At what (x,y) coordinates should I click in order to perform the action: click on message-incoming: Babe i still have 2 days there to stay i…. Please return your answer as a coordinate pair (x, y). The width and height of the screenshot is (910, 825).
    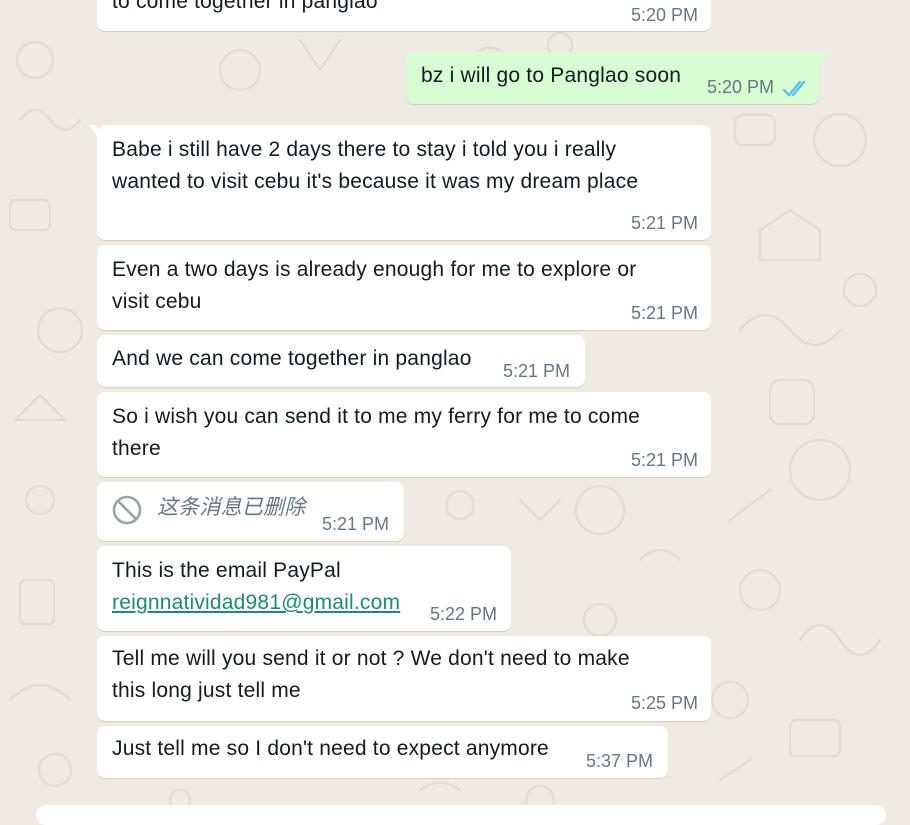
    Looking at the image, I should click on (400, 182).